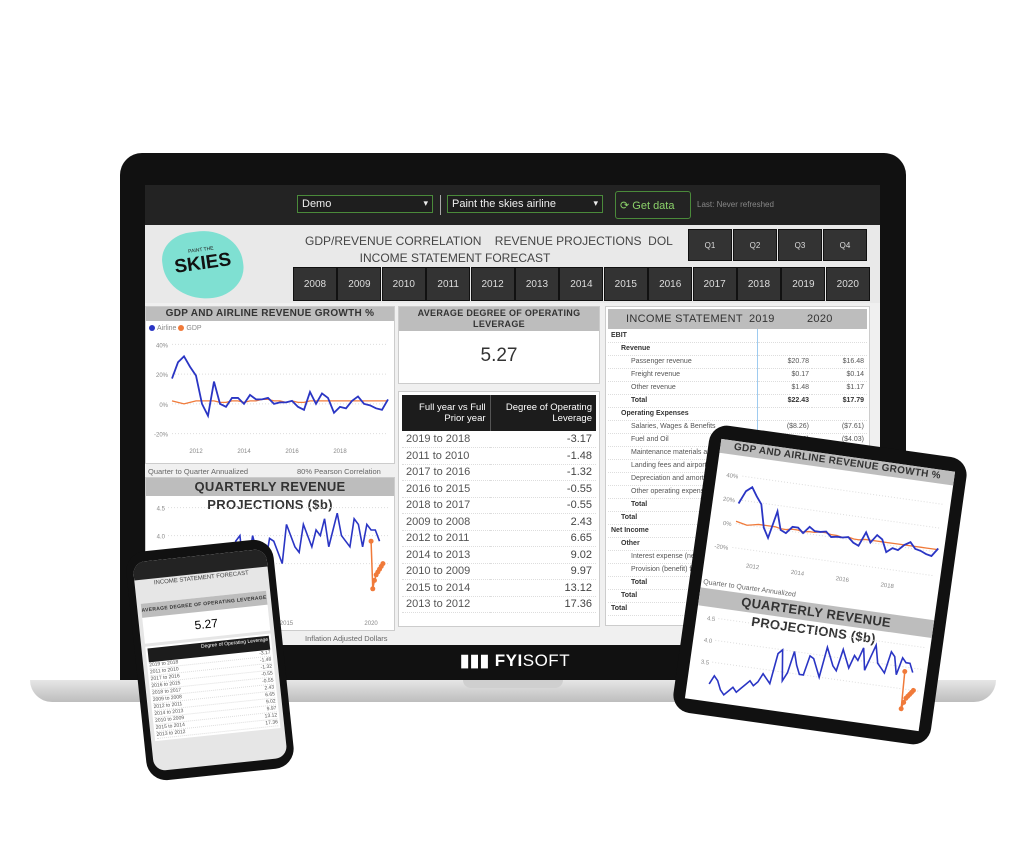 The width and height of the screenshot is (1024, 858). What do you see at coordinates (683, 375) in the screenshot?
I see `line-item-label: Freight revenue` at bounding box center [683, 375].